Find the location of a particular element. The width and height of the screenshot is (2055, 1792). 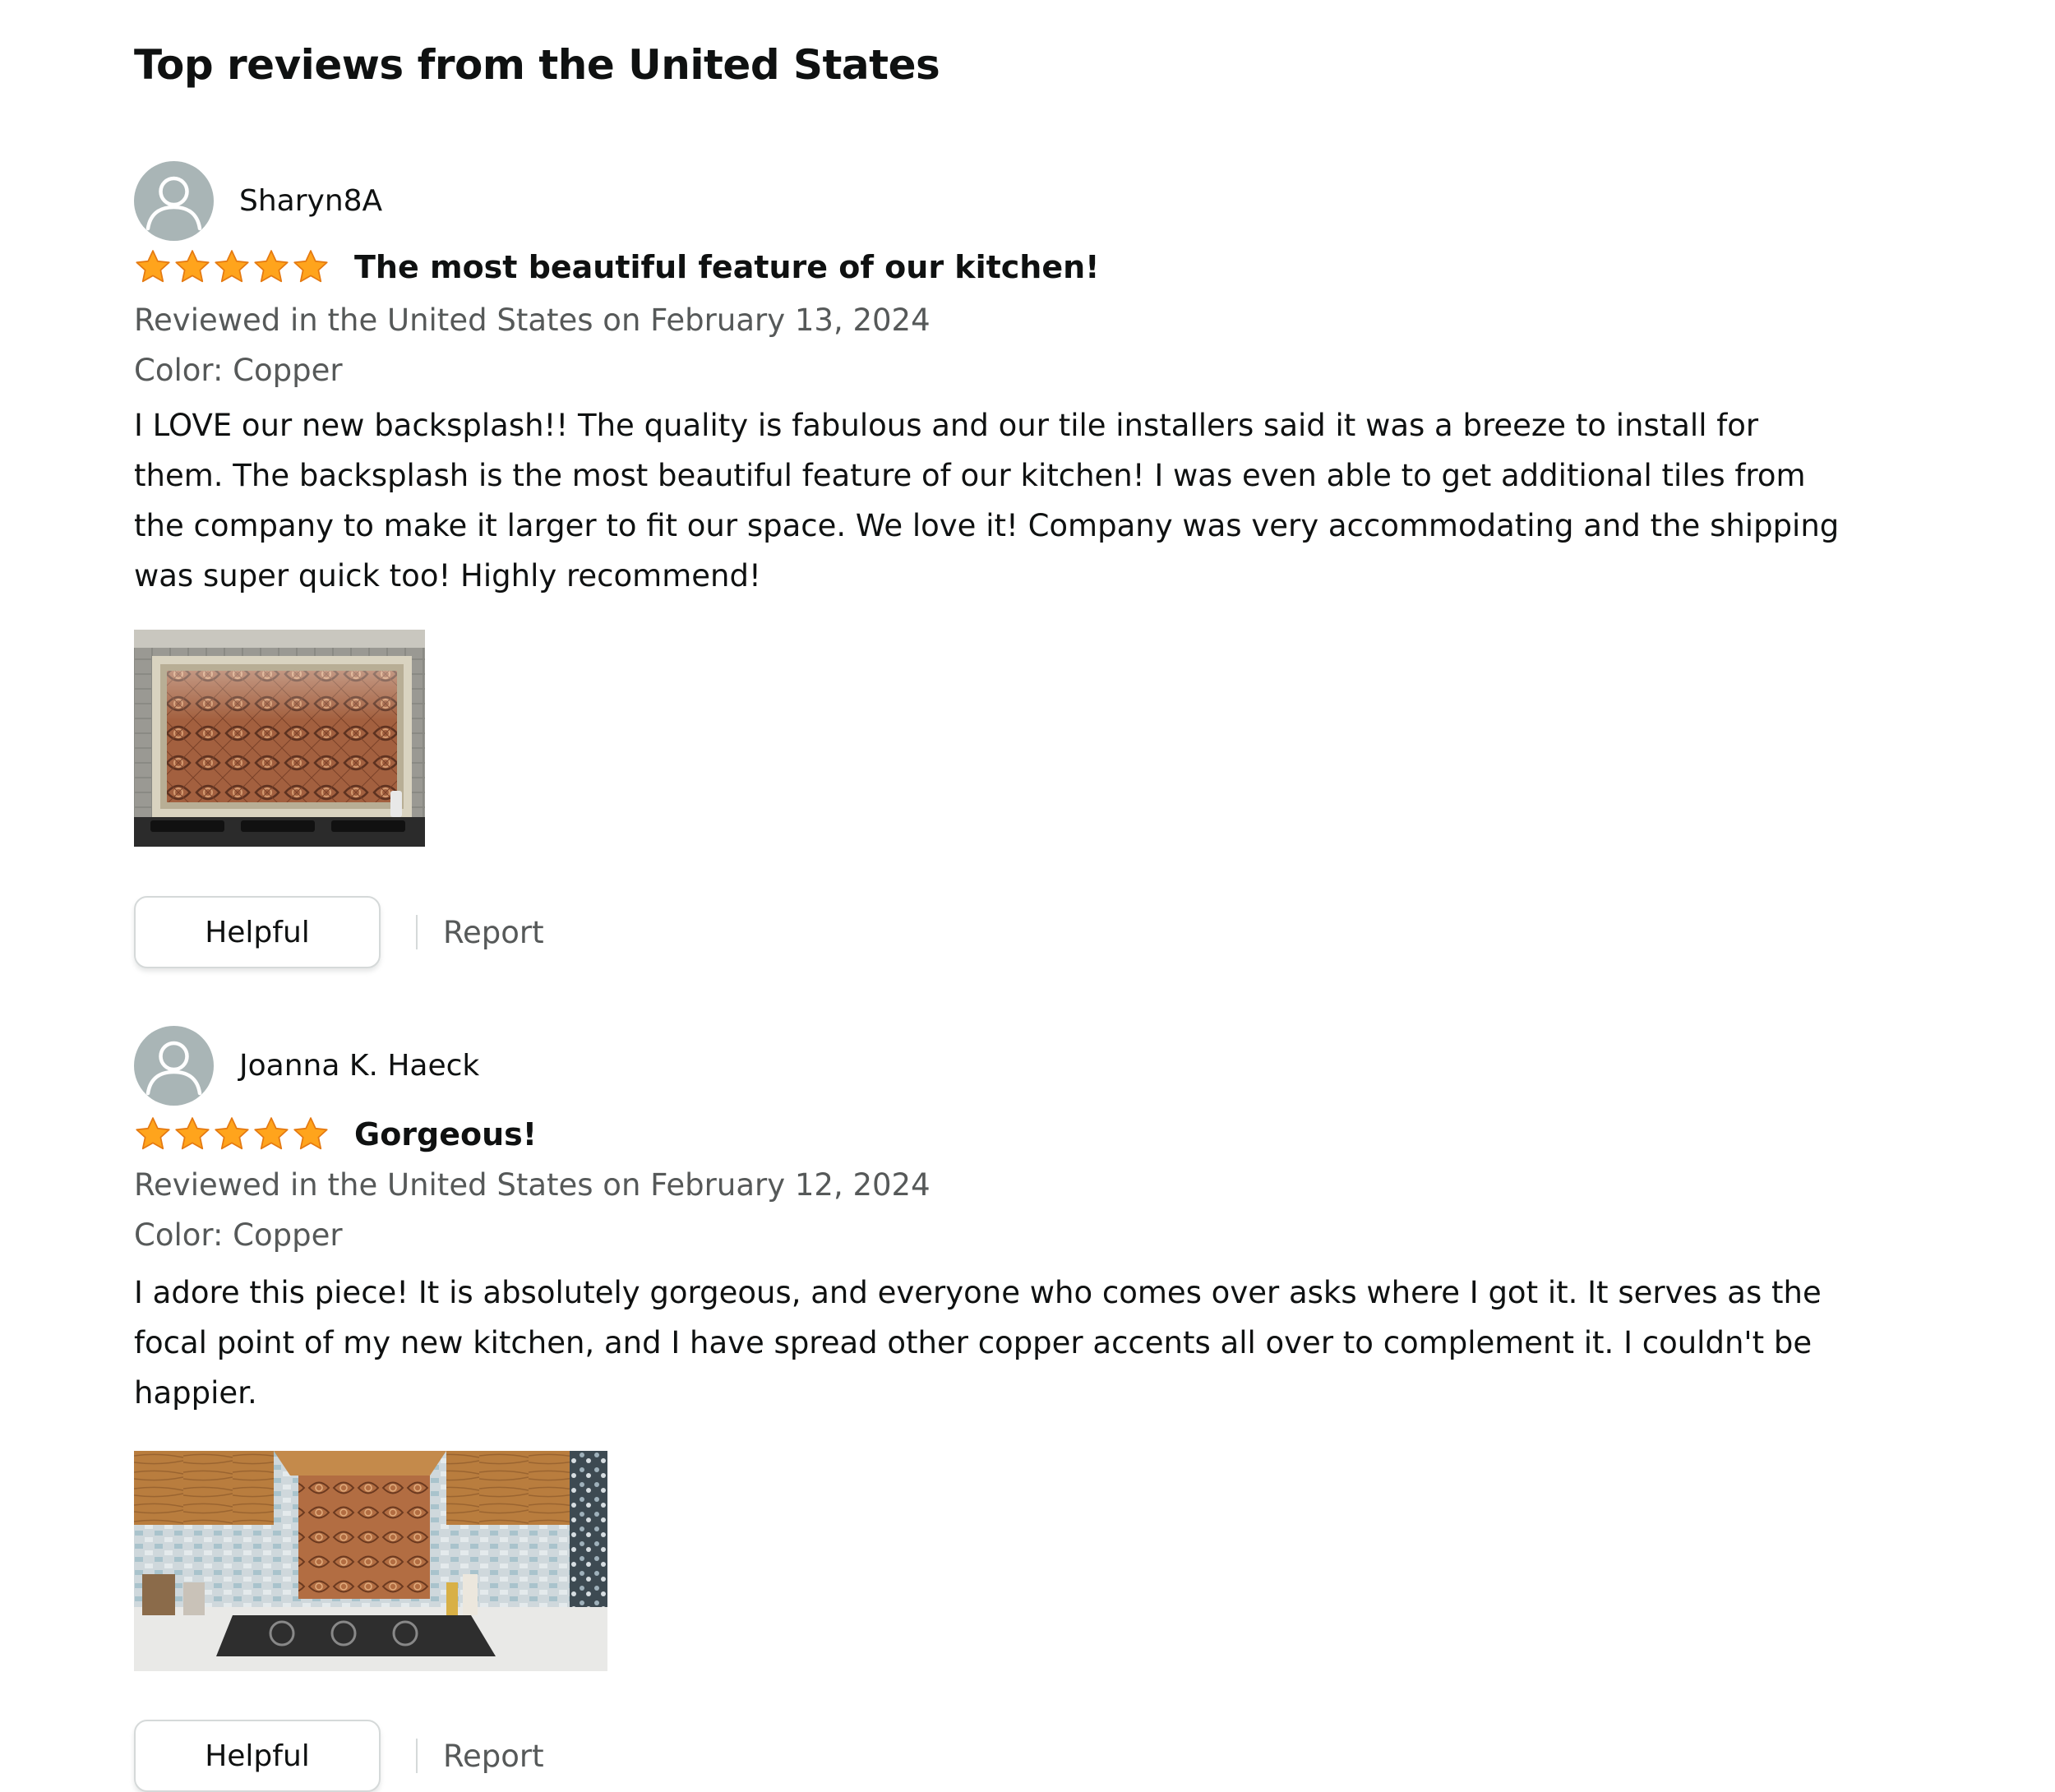

section-title: Top reviews from the United States is located at coordinates (537, 65).